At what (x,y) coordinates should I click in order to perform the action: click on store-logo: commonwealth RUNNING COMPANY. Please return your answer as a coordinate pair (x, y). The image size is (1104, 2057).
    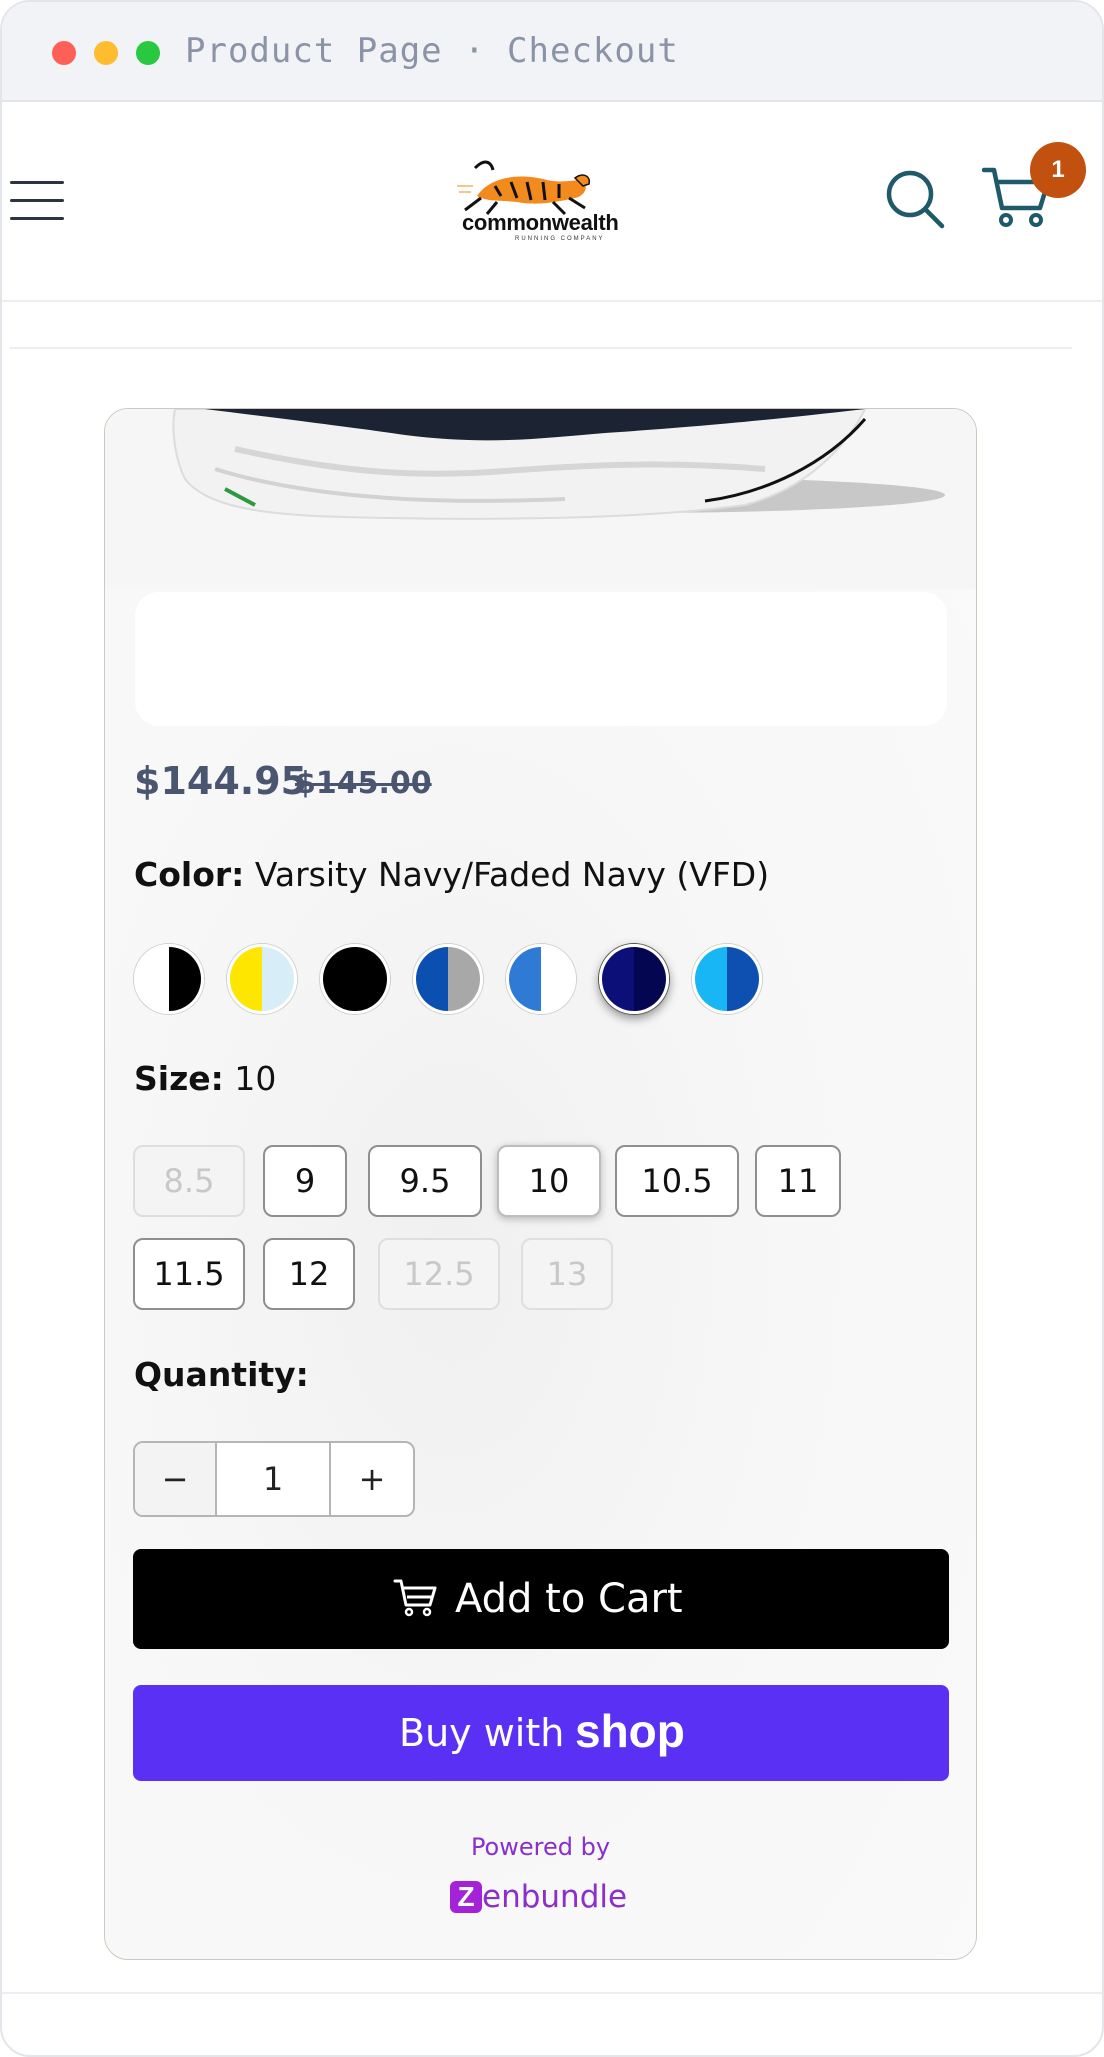
    Looking at the image, I should click on (542, 201).